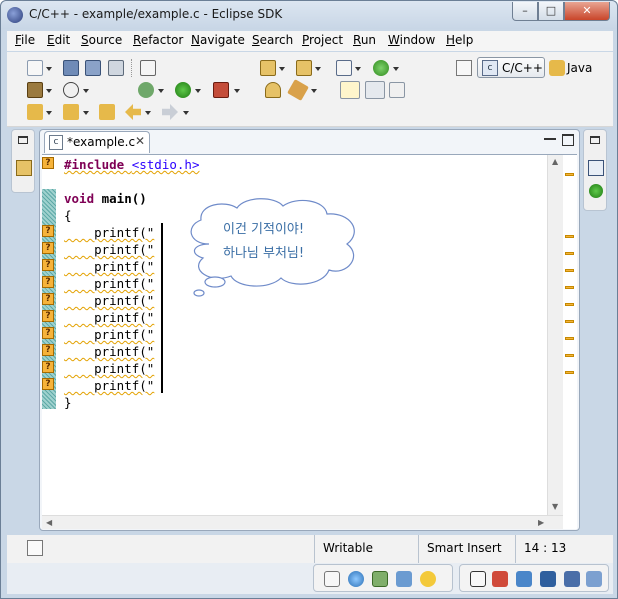 The image size is (618, 599). I want to click on menu-help: Help, so click(459, 40).